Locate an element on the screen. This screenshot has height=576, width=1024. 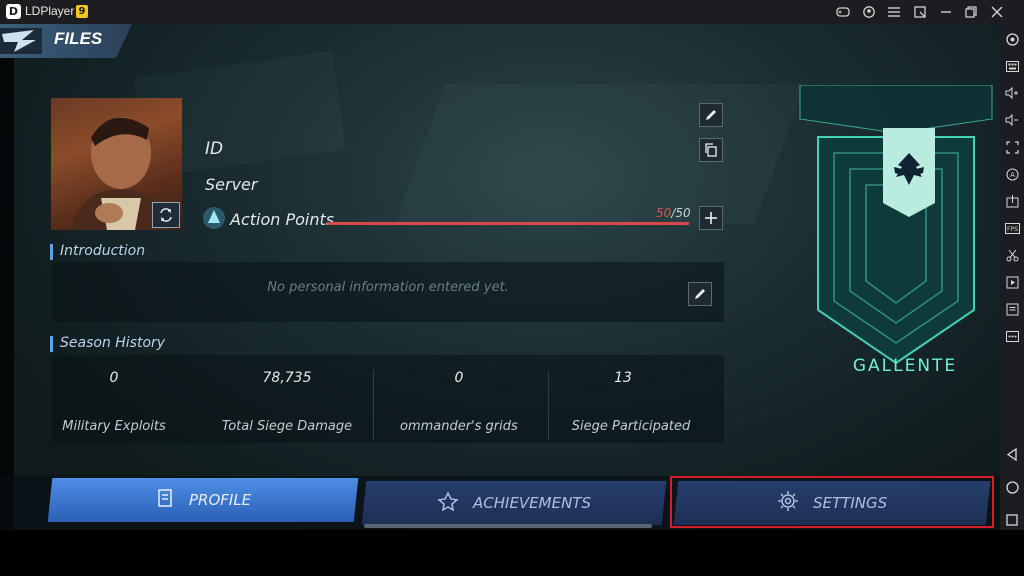
copy-id-button is located at coordinates (711, 150).